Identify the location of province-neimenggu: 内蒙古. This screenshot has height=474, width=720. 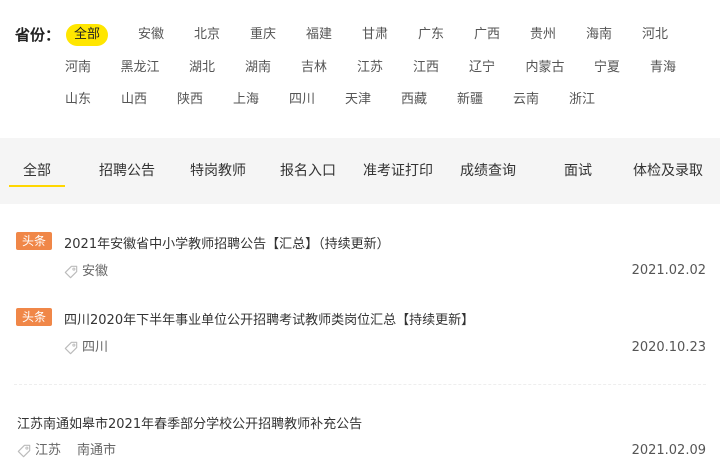
(544, 68).